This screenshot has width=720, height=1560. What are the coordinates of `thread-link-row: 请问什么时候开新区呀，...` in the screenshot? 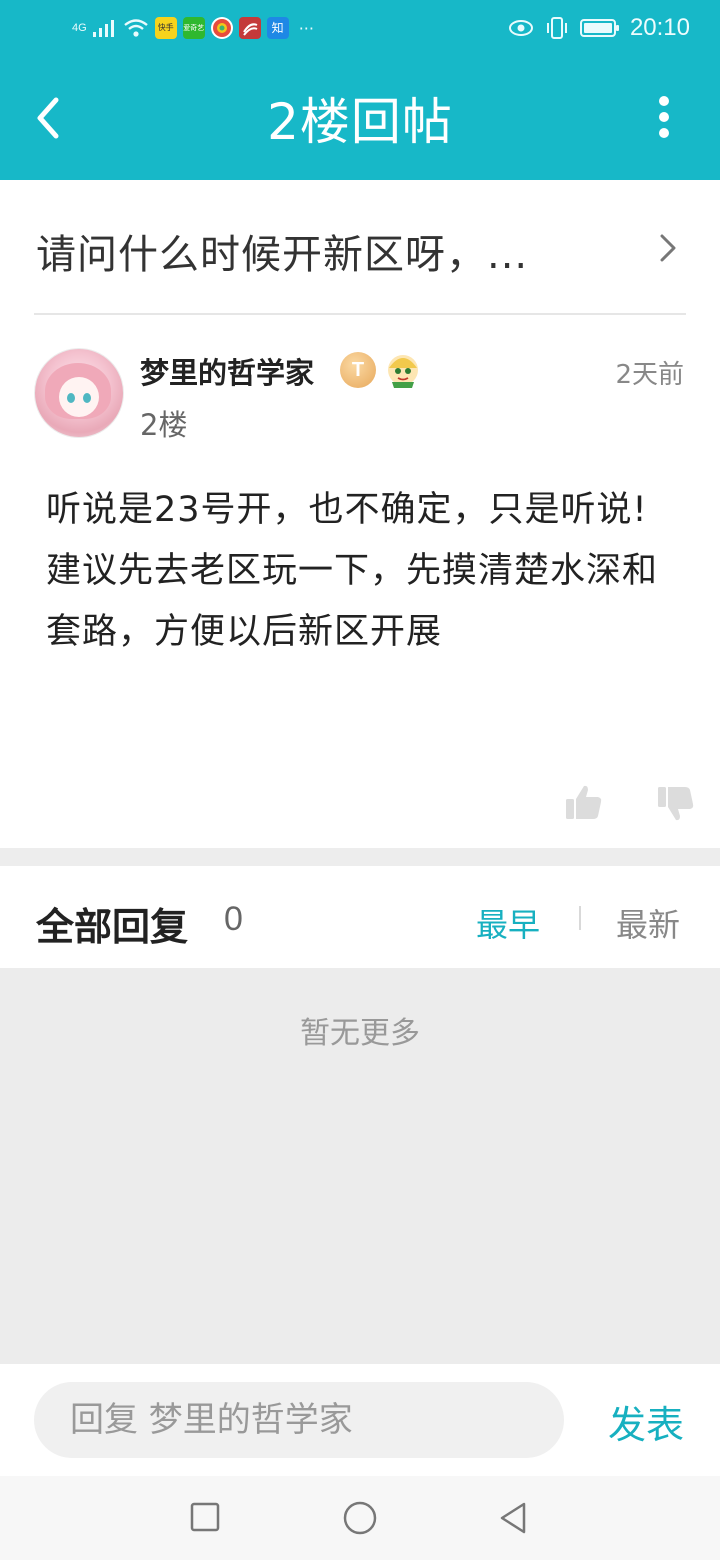 It's located at (360, 247).